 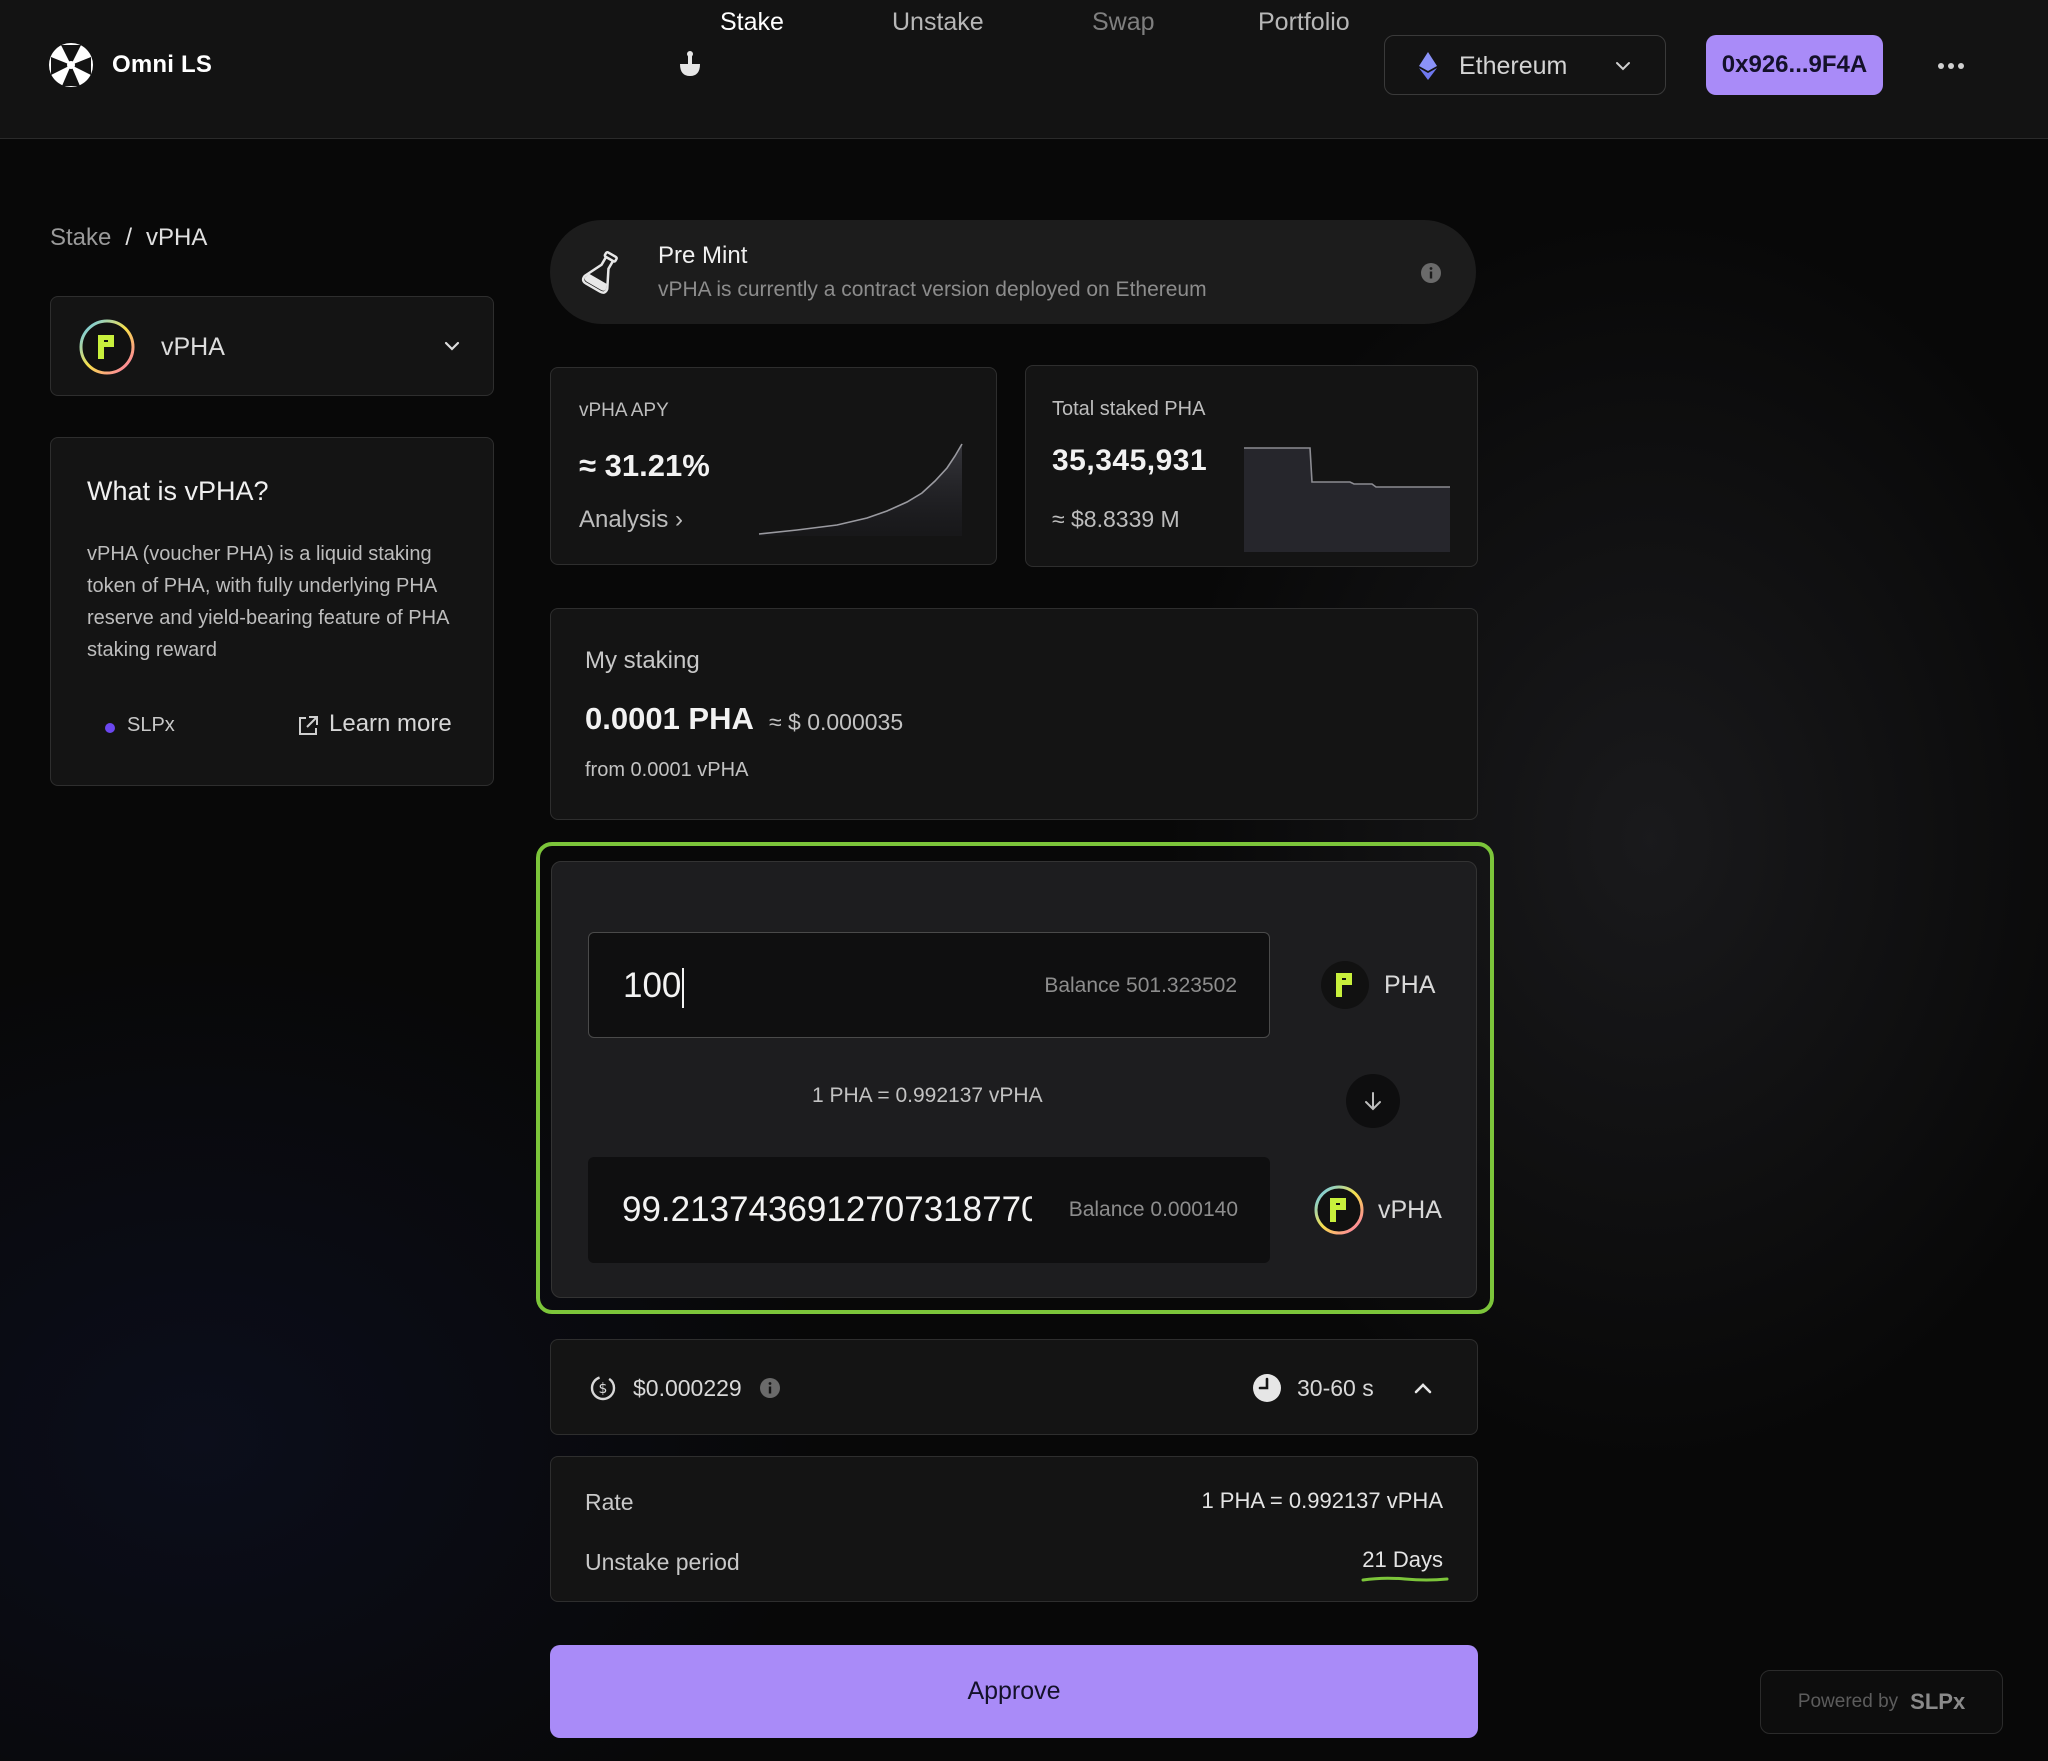 What do you see at coordinates (1848, 1701) in the screenshot?
I see `powered-by-label: Powered by` at bounding box center [1848, 1701].